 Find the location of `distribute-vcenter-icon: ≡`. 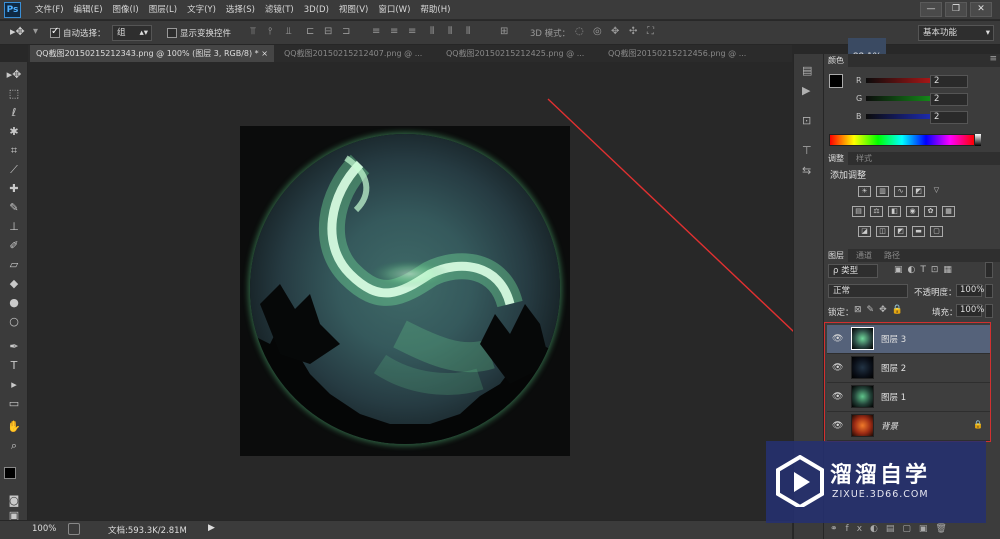

distribute-vcenter-icon: ≡ is located at coordinates (394, 31).